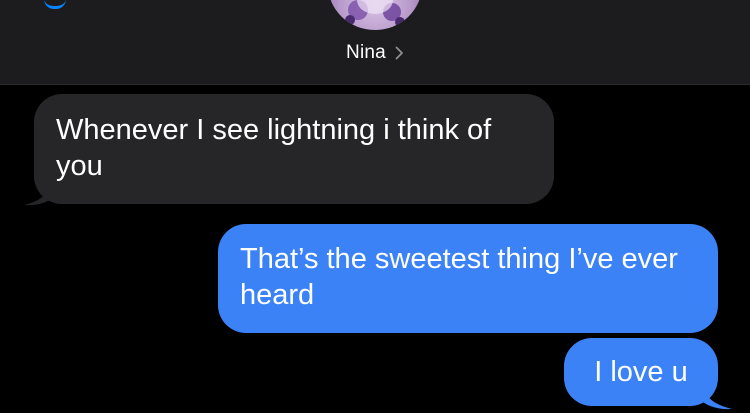 This screenshot has height=413, width=750. What do you see at coordinates (399, 53) in the screenshot?
I see `chevron-right-icon` at bounding box center [399, 53].